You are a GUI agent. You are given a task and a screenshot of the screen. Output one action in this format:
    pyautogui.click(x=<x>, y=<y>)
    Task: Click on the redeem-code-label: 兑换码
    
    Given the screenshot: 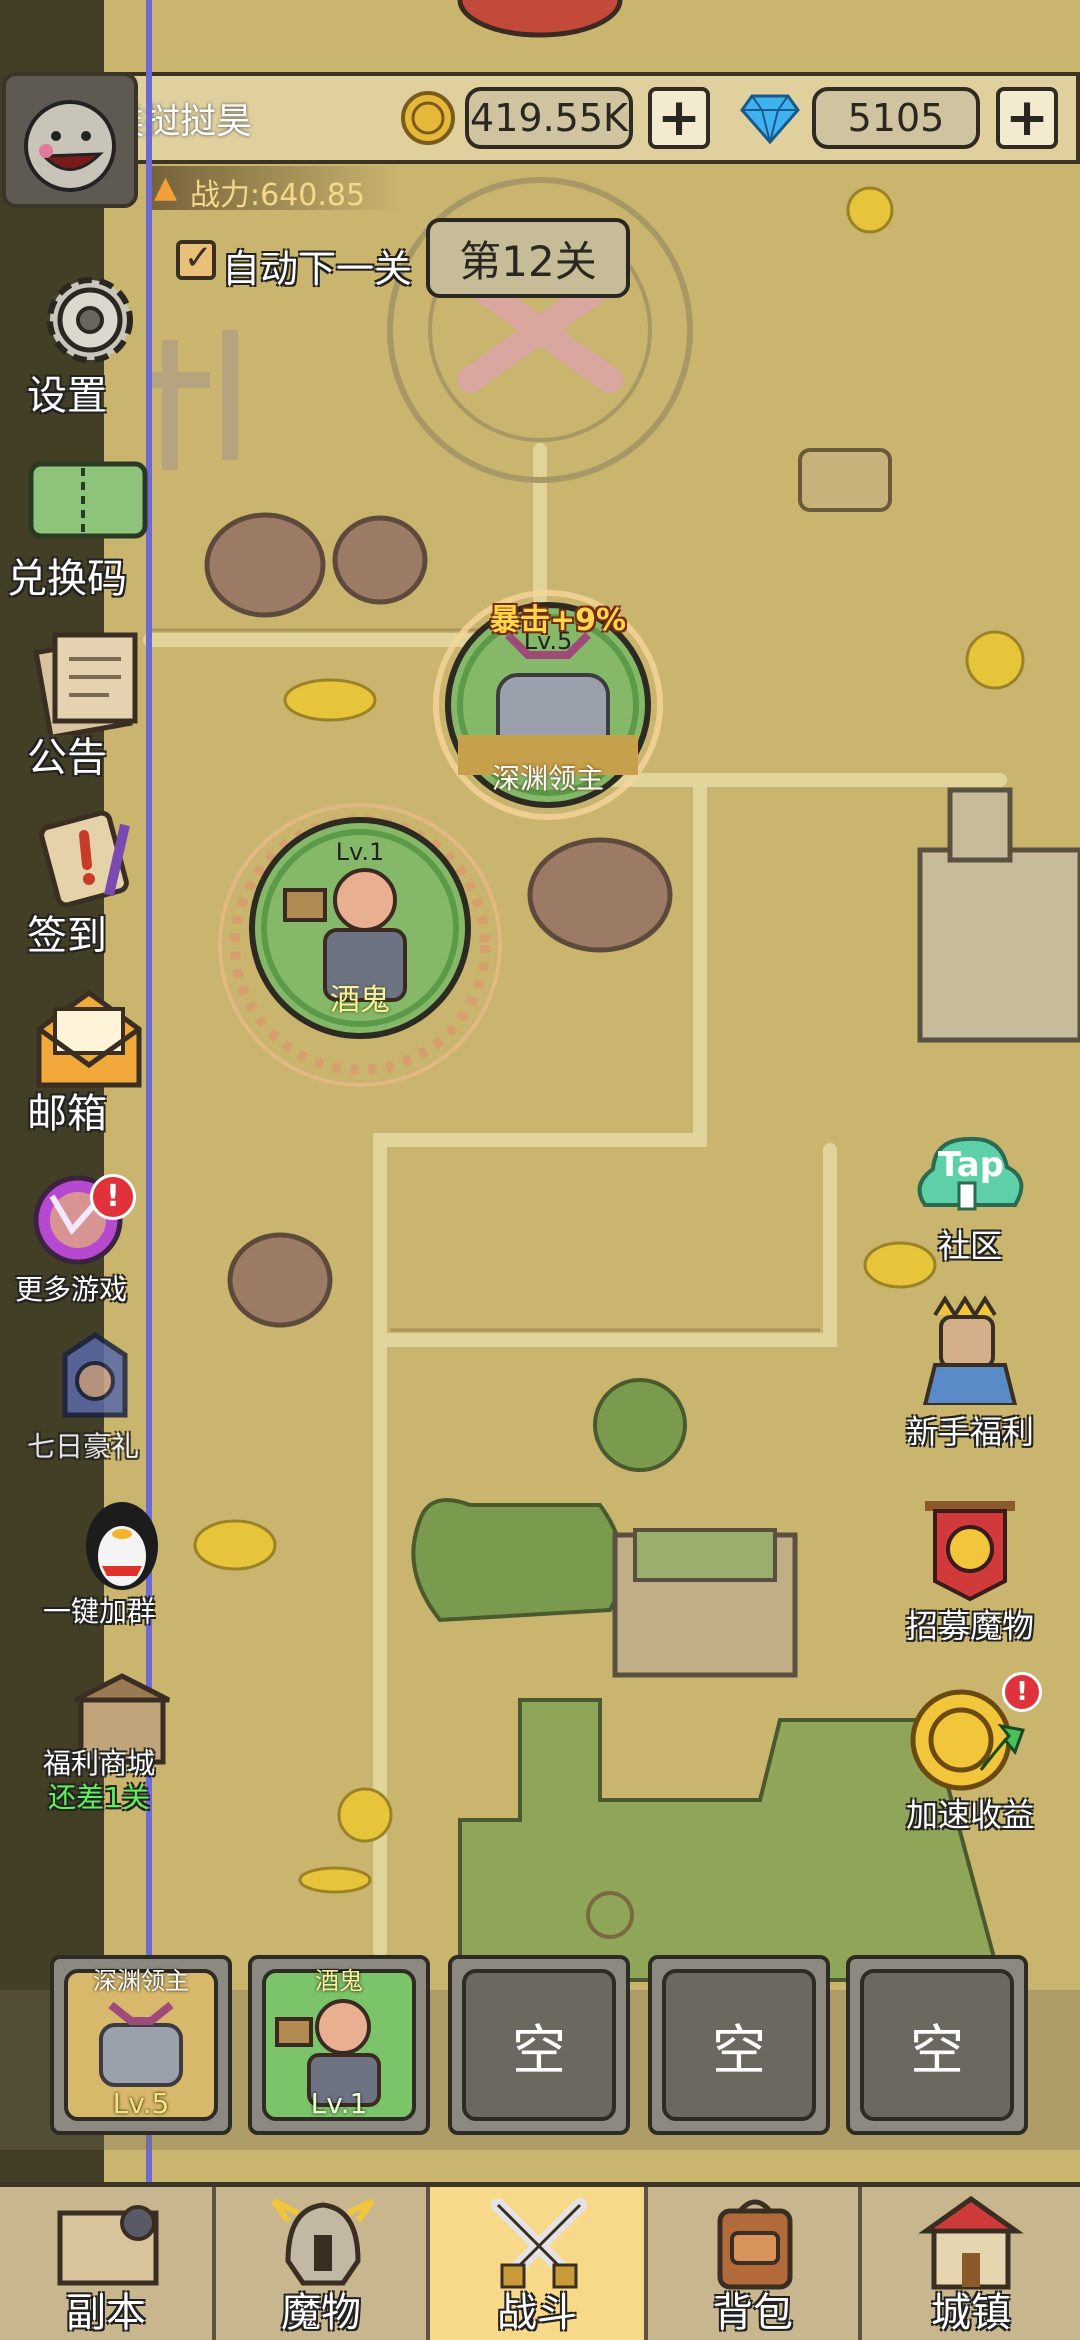 What is the action you would take?
    pyautogui.click(x=67, y=579)
    